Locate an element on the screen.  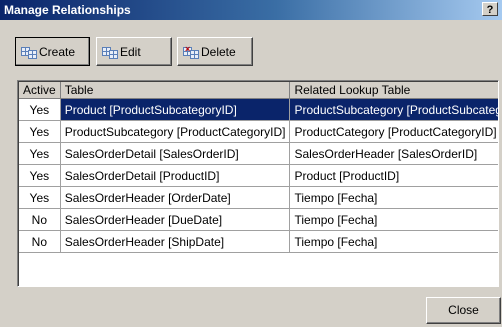
header-row: Active Table Related Lookup Table is located at coordinates (258, 90).